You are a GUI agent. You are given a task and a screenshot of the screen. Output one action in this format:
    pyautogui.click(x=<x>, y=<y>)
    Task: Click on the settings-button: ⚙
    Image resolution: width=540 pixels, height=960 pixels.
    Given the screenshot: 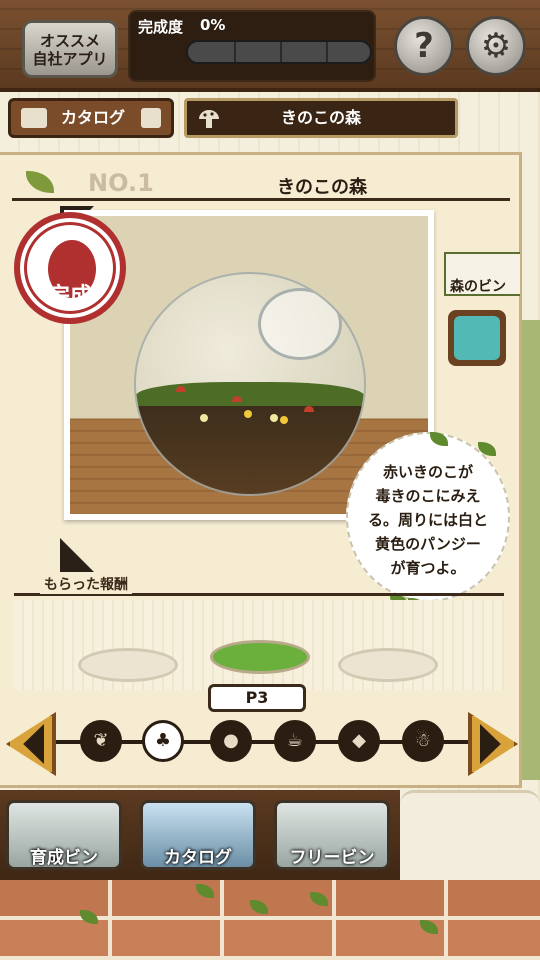 What is the action you would take?
    pyautogui.click(x=496, y=46)
    